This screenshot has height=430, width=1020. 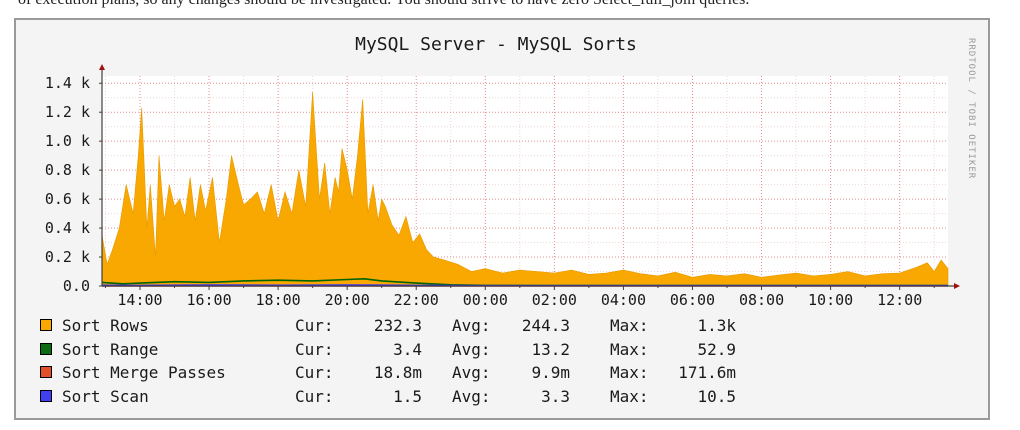 What do you see at coordinates (407, 396) in the screenshot?
I see `legend-cur-val: 1.5` at bounding box center [407, 396].